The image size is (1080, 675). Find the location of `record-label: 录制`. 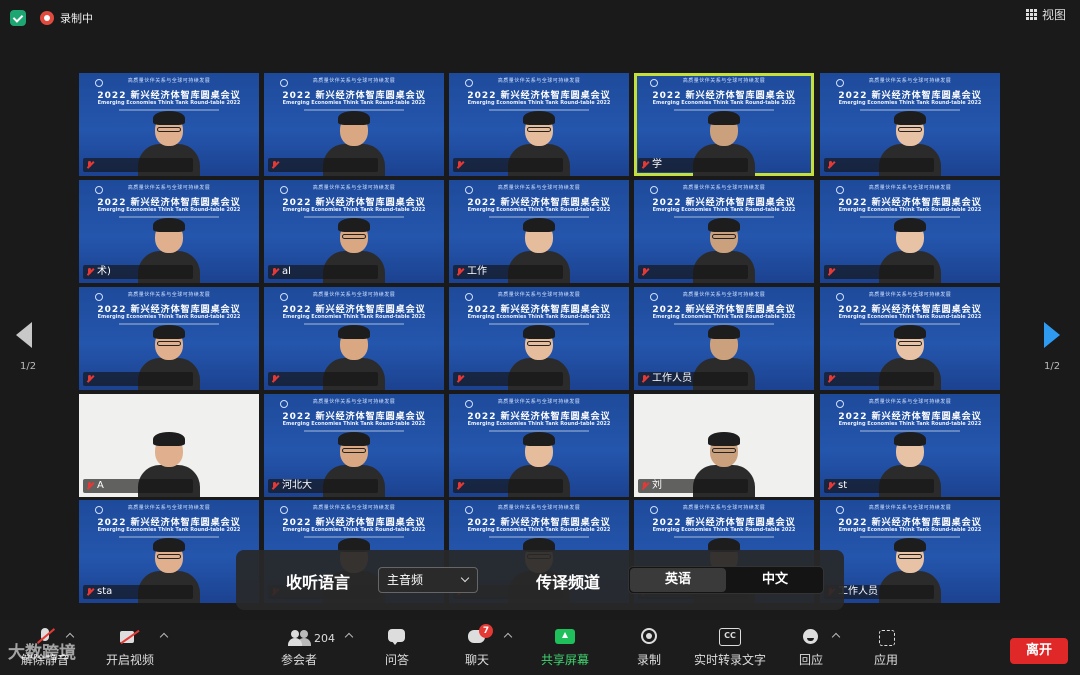

record-label: 录制 is located at coordinates (648, 660).